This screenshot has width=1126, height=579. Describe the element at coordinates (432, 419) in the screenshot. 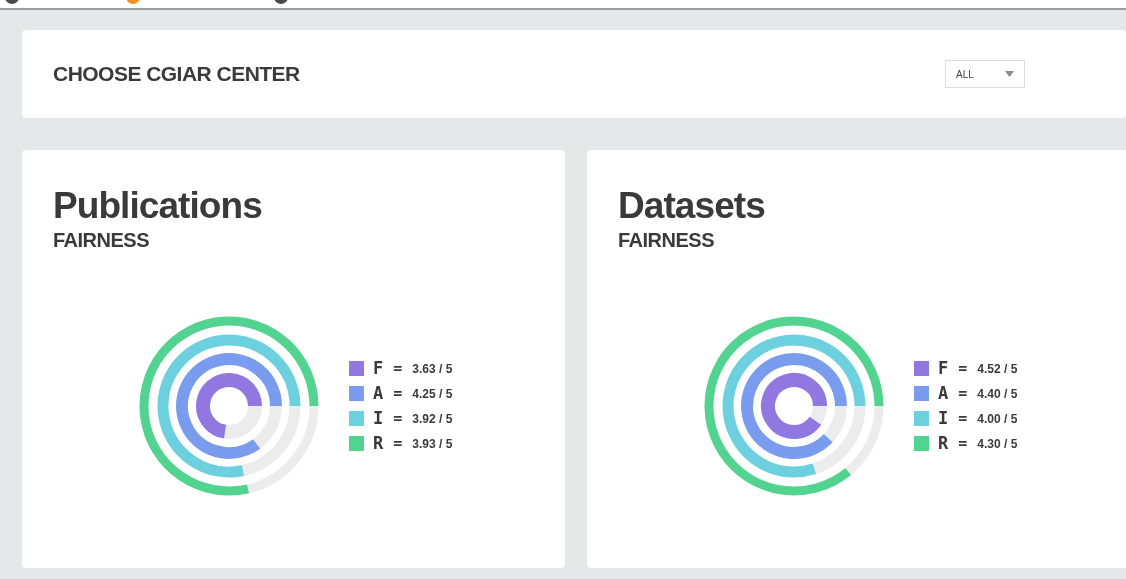

I see `legend-value: 3.92 / 5` at that location.